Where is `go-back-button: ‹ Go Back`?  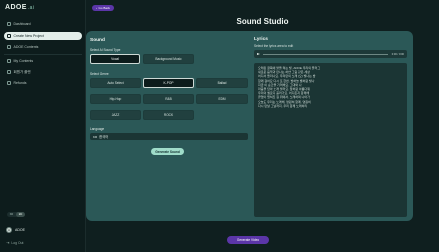
go-back-button: ‹ Go Back is located at coordinates (103, 8).